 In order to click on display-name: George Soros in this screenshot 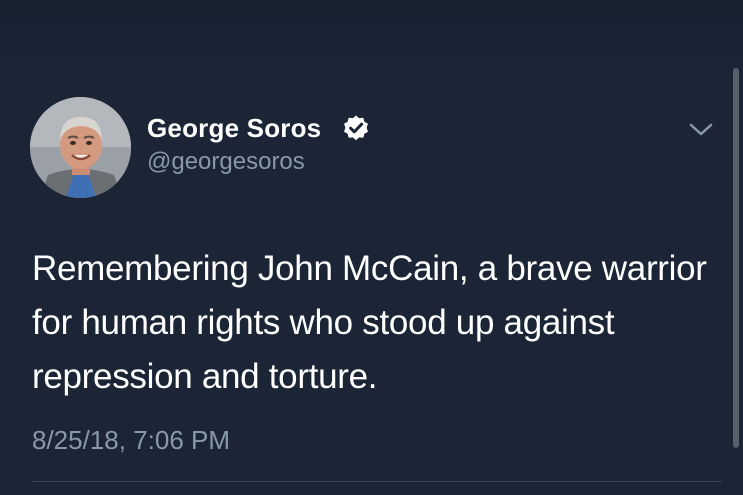, I will do `click(234, 128)`.